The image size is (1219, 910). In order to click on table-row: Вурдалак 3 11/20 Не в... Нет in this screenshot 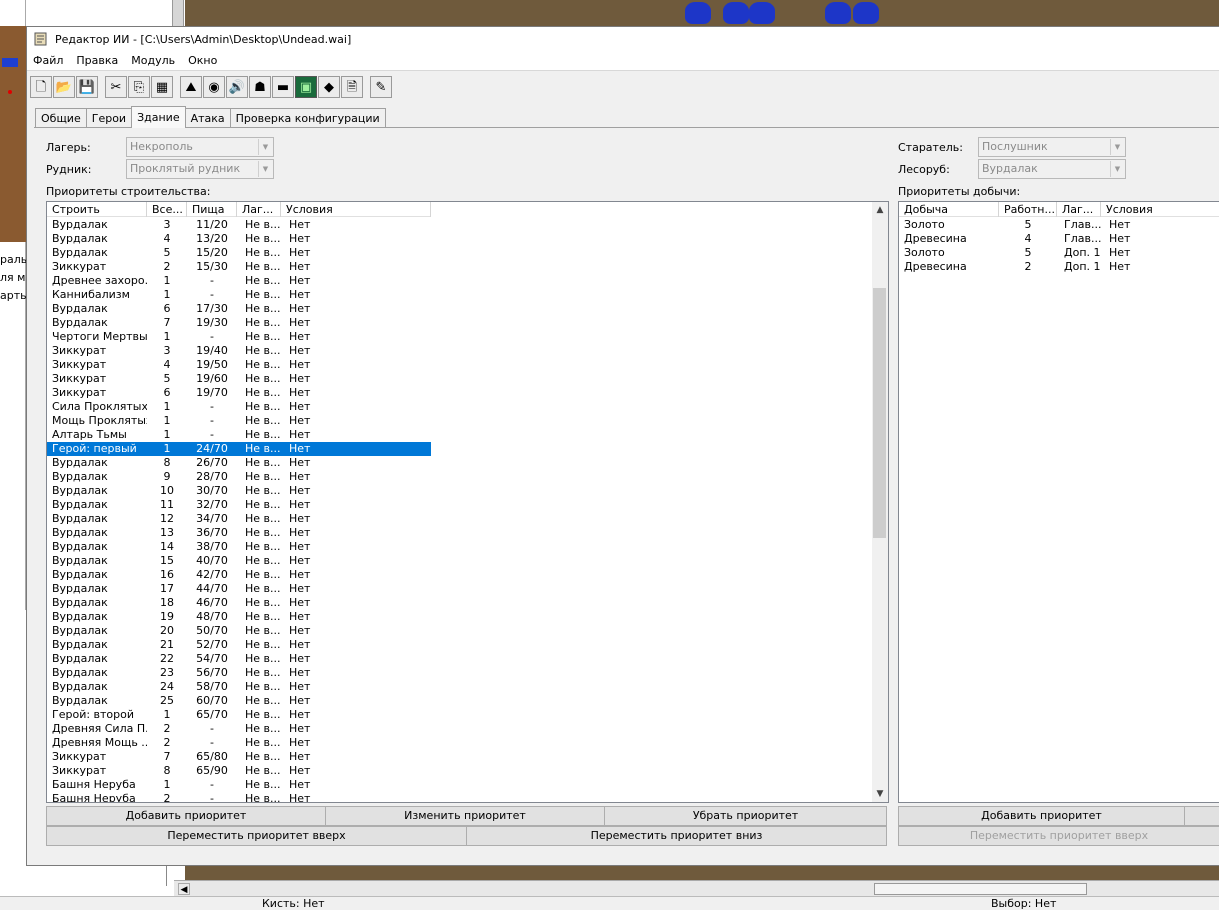, I will do `click(239, 225)`.